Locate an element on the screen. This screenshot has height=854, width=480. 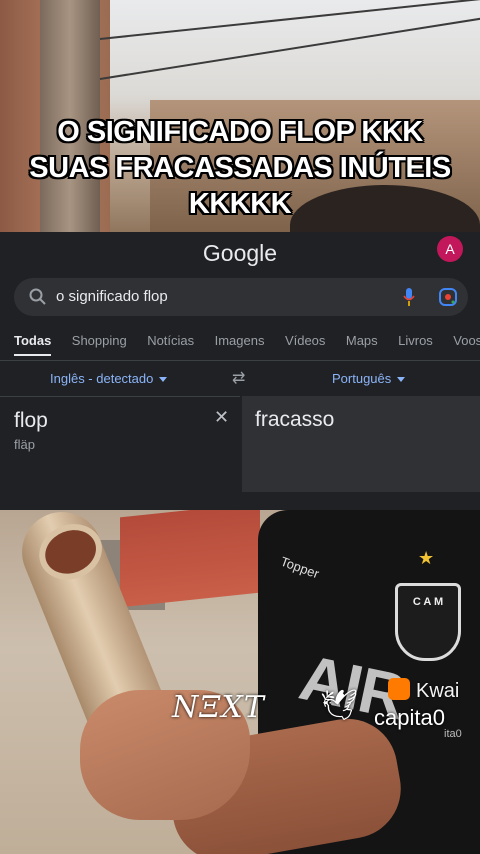
source-text-box: flop fläp ✕ is located at coordinates (120, 444).